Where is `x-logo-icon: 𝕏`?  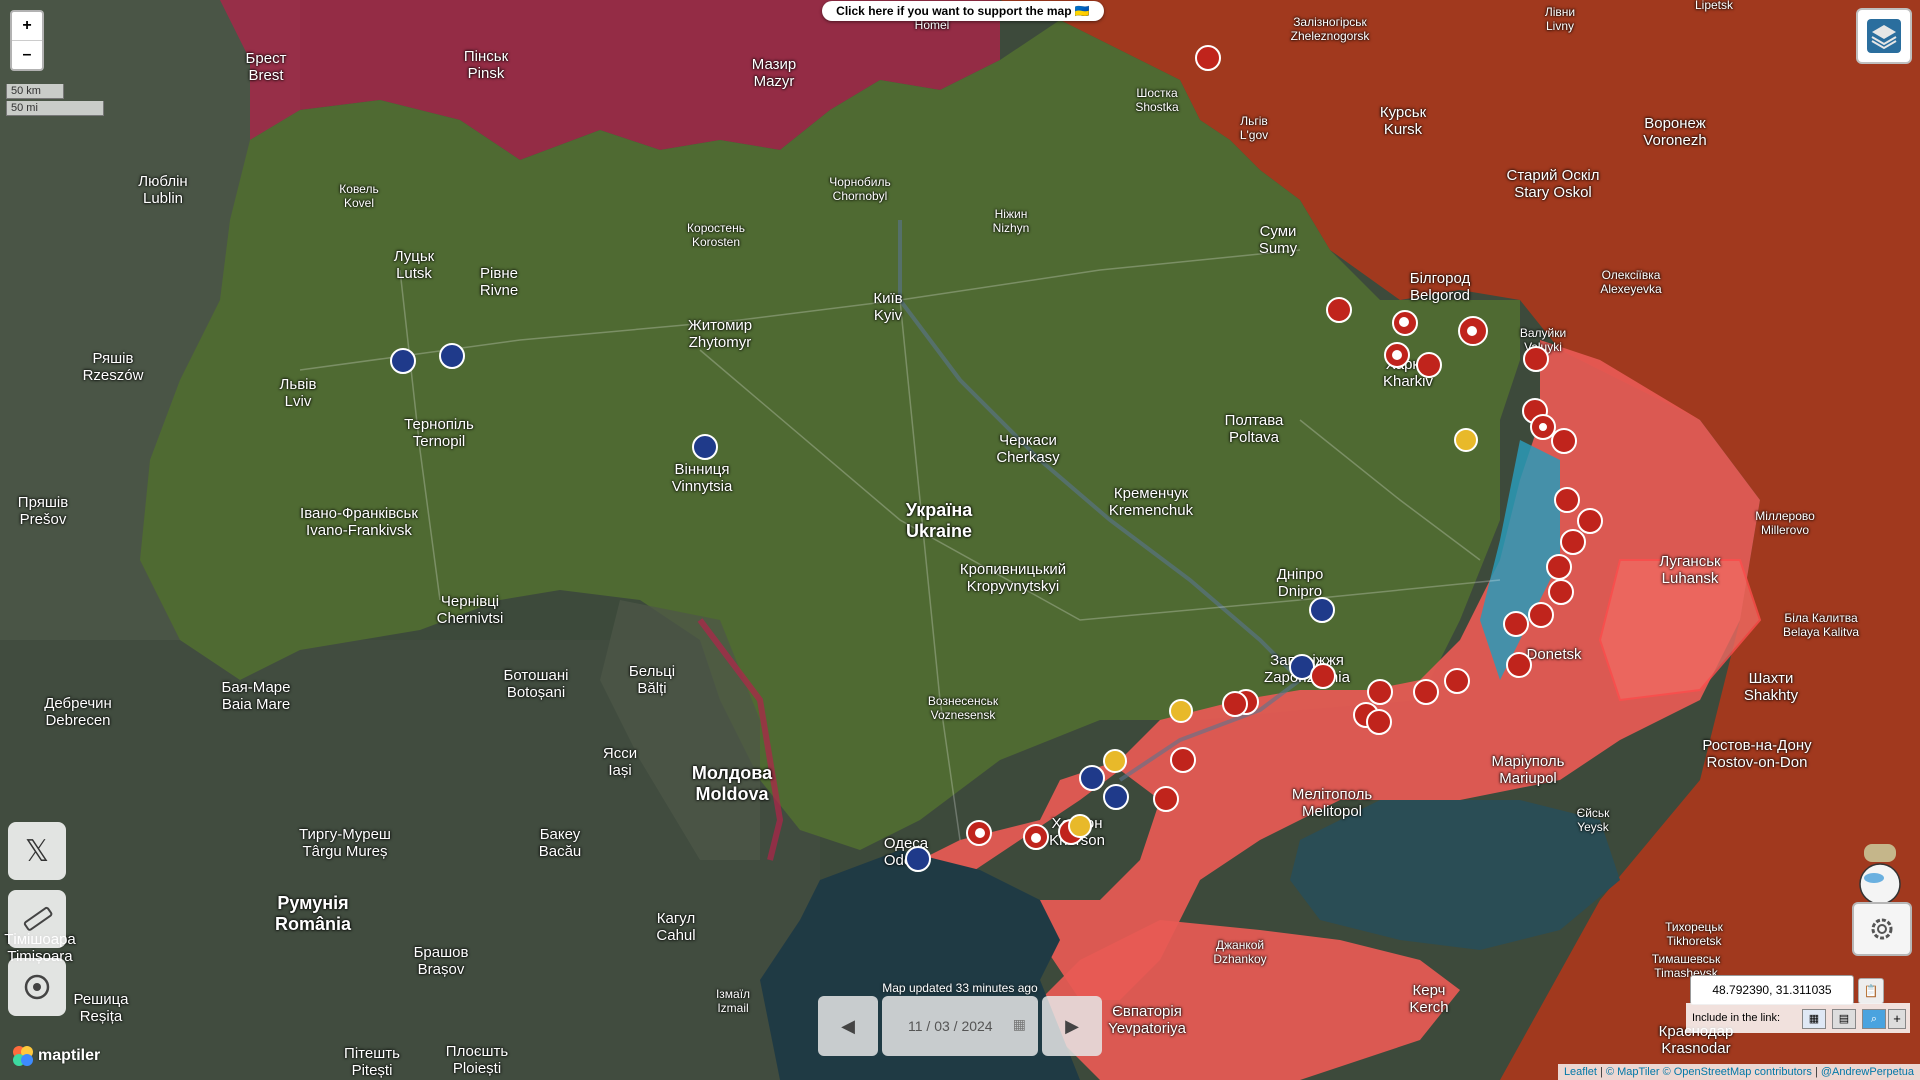
x-logo-icon: 𝕏 is located at coordinates (37, 851).